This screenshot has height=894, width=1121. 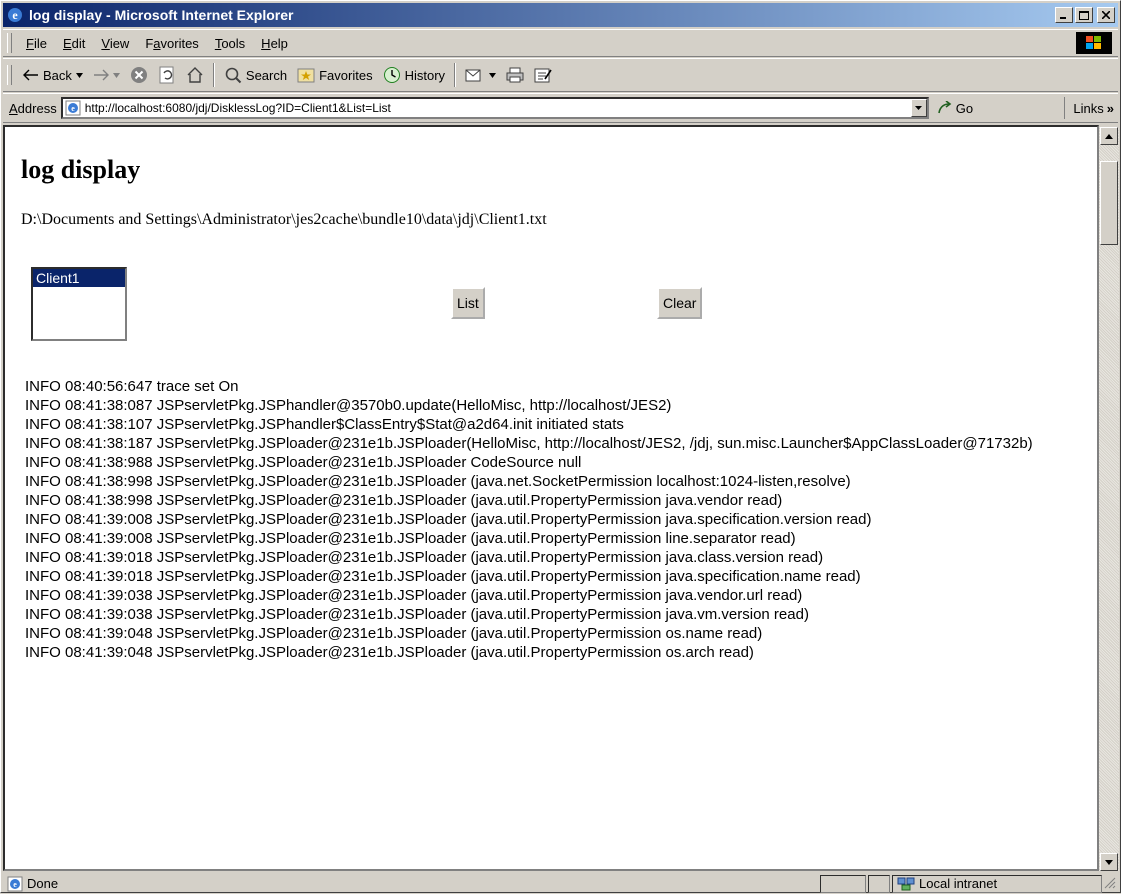 I want to click on back-button: Back, so click(x=53, y=75).